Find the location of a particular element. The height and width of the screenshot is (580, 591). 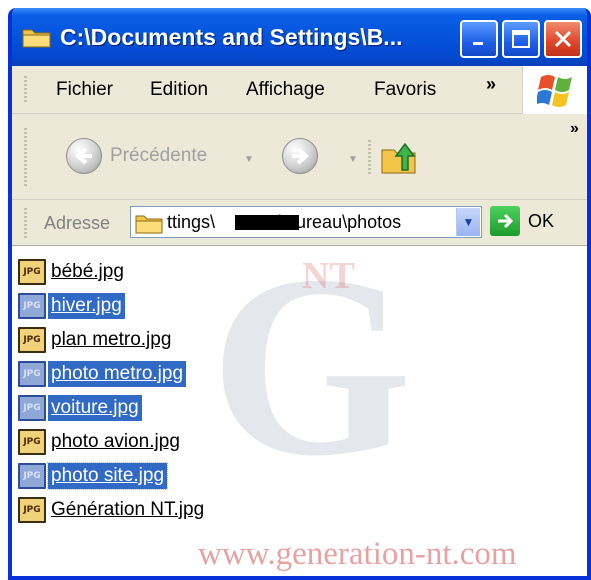

back-dropdown-icon: ▼ is located at coordinates (249, 159).